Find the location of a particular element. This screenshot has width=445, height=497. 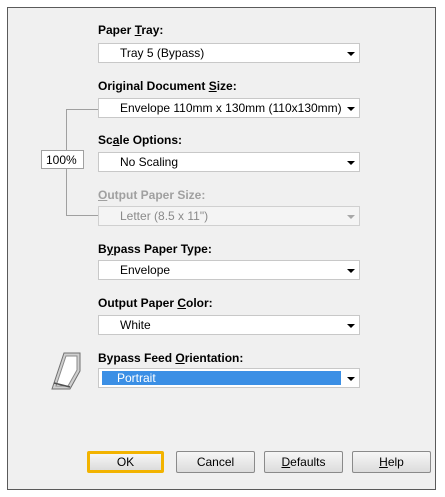

feed-orientation-label: Bypass Feed Orientation: is located at coordinates (171, 358).